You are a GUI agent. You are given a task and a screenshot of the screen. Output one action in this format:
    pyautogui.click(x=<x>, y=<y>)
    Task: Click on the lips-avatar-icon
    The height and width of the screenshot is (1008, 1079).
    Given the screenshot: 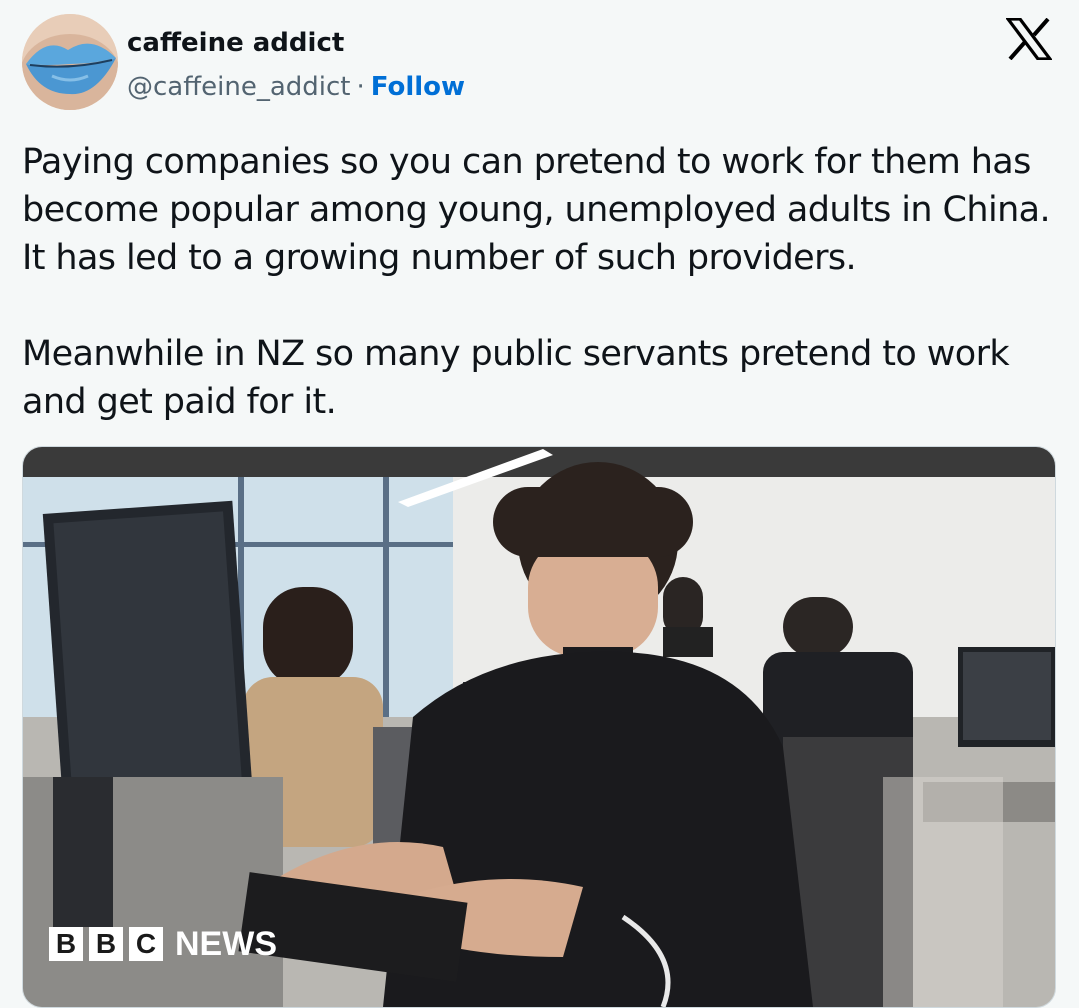 What is the action you would take?
    pyautogui.click(x=70, y=62)
    